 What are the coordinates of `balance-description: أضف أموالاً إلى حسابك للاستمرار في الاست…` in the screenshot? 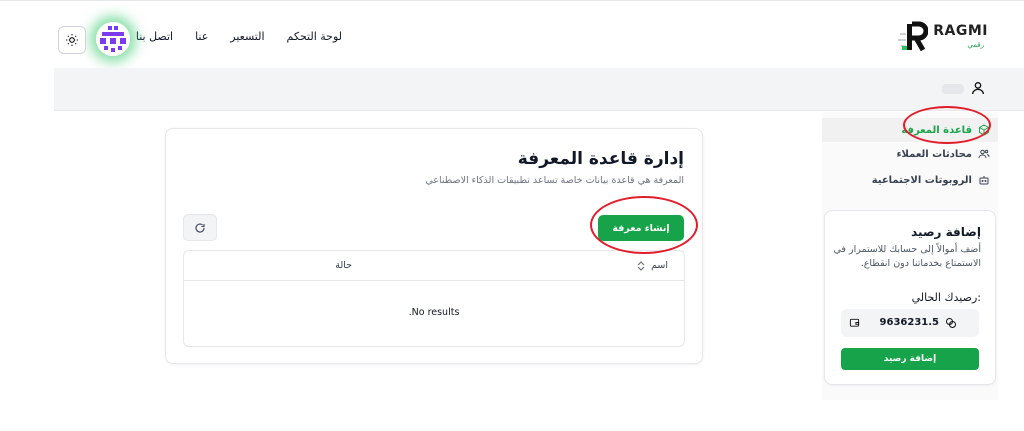 It's located at (907, 256).